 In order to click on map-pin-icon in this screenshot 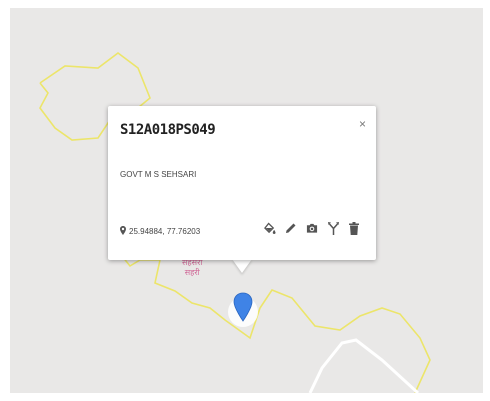, I will do `click(123, 231)`.